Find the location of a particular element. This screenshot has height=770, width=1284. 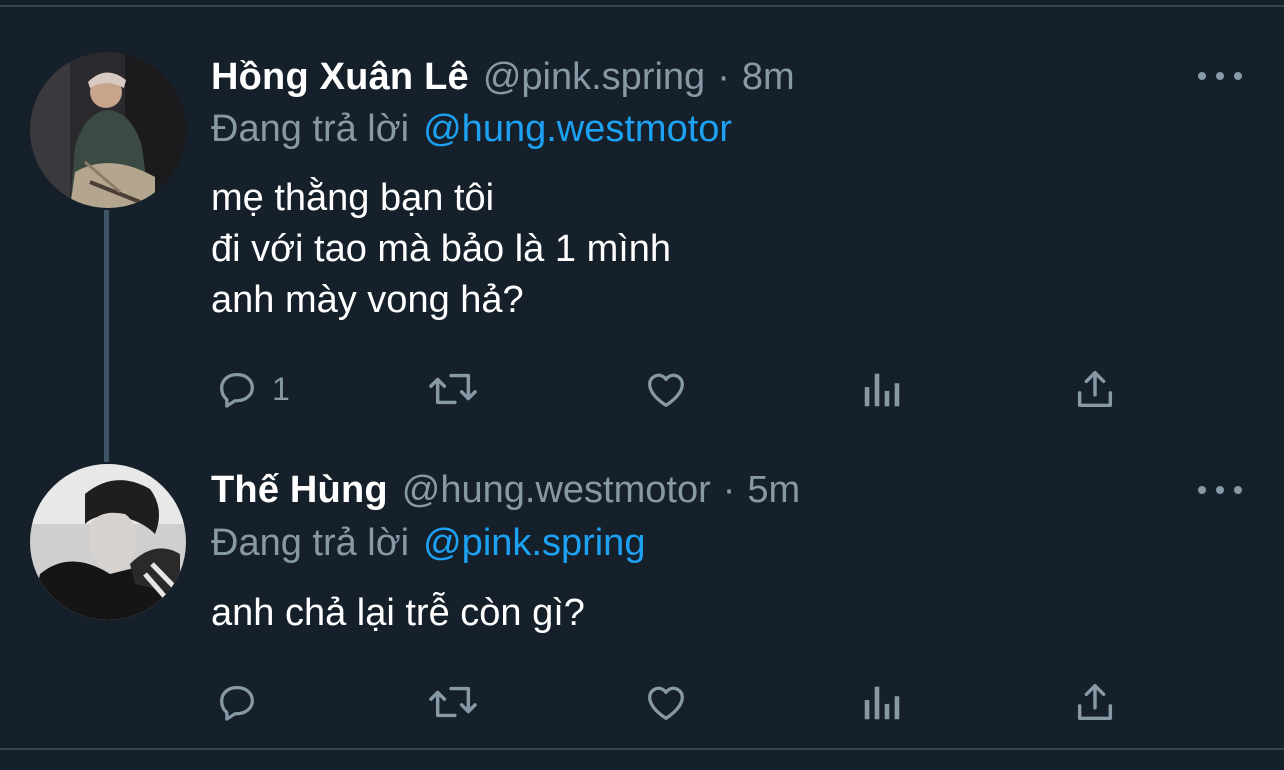

timestamp: 8m is located at coordinates (768, 77).